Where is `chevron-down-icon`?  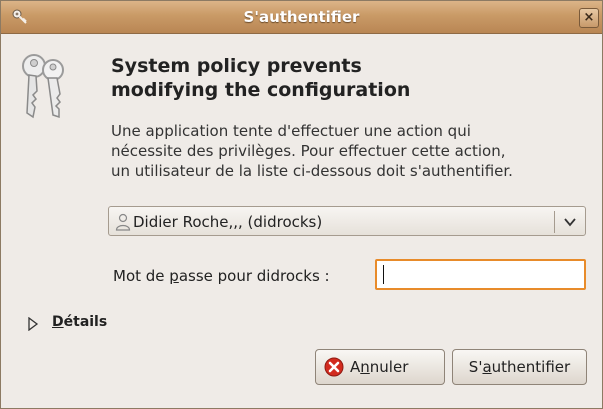 chevron-down-icon is located at coordinates (570, 222).